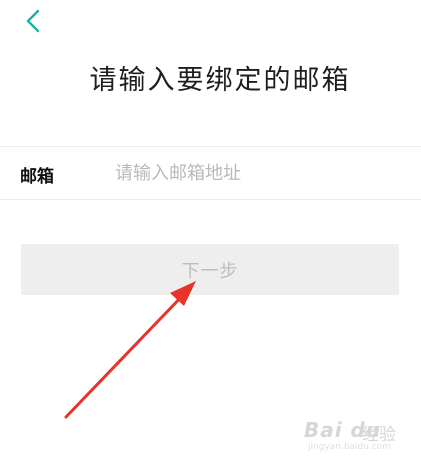 The width and height of the screenshot is (421, 466). I want to click on baidu-watermark: Bai du 经验 jingyan.baidu.com, so click(353, 432).